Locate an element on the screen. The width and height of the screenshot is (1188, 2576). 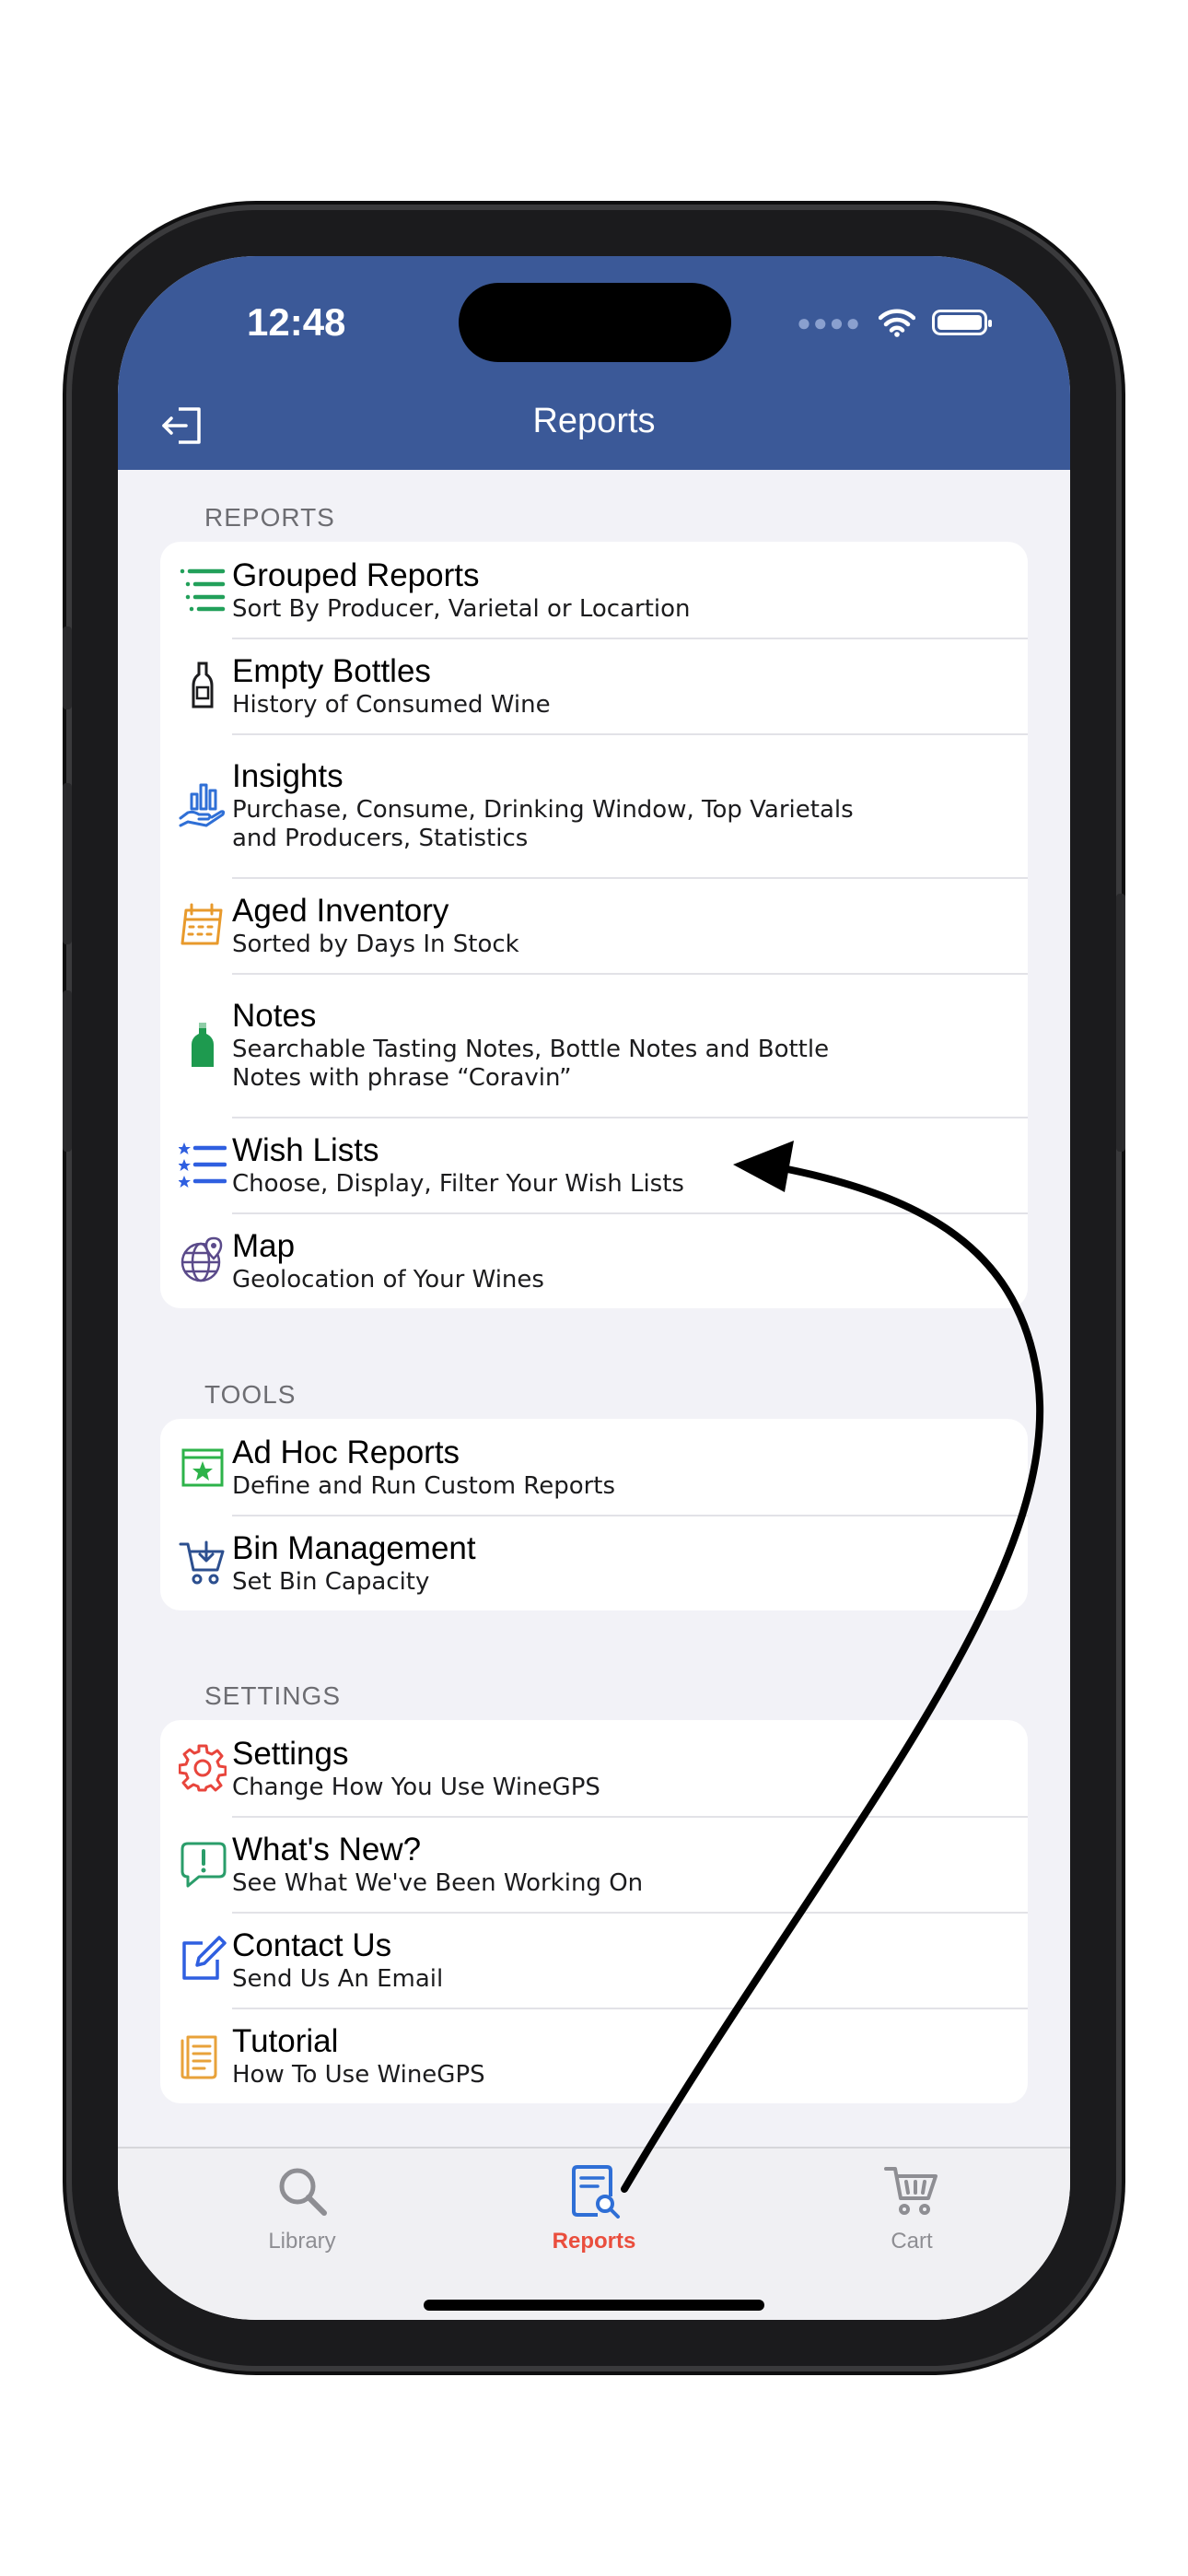
volume-down-button is located at coordinates (67, 1071).